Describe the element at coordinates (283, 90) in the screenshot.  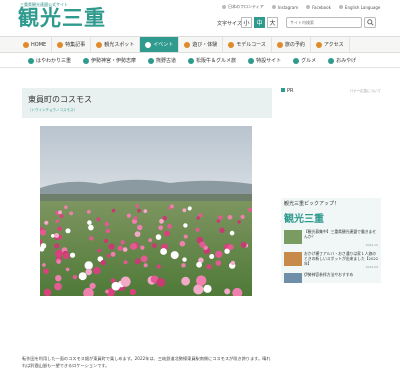
I see `pr-marker-icon` at that location.